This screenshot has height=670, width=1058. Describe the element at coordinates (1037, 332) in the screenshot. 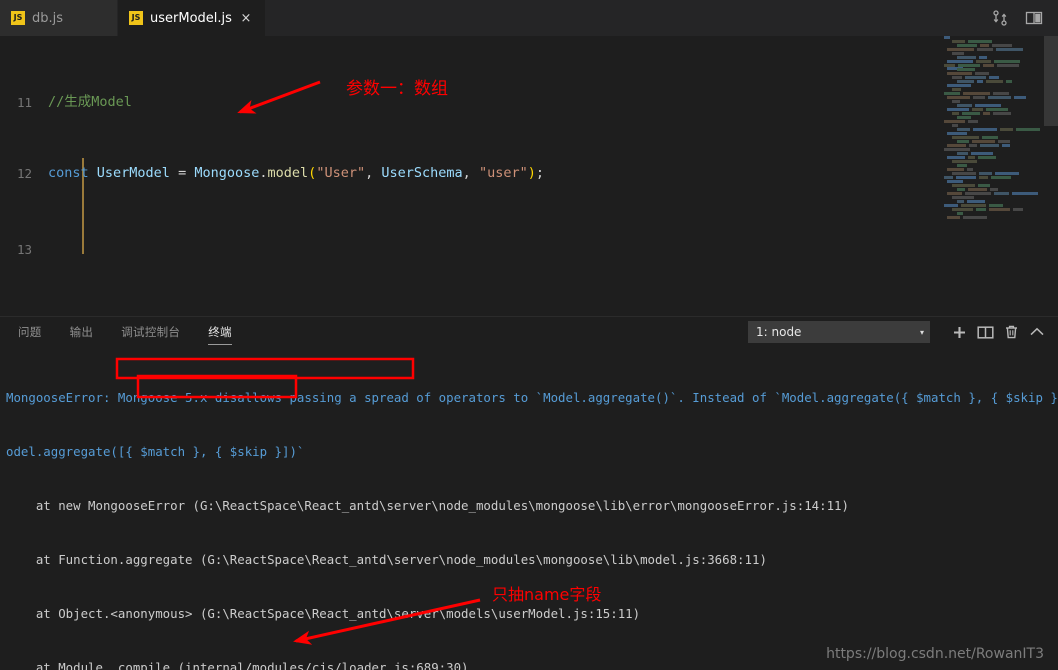

I see `collapse-panel-icon` at that location.